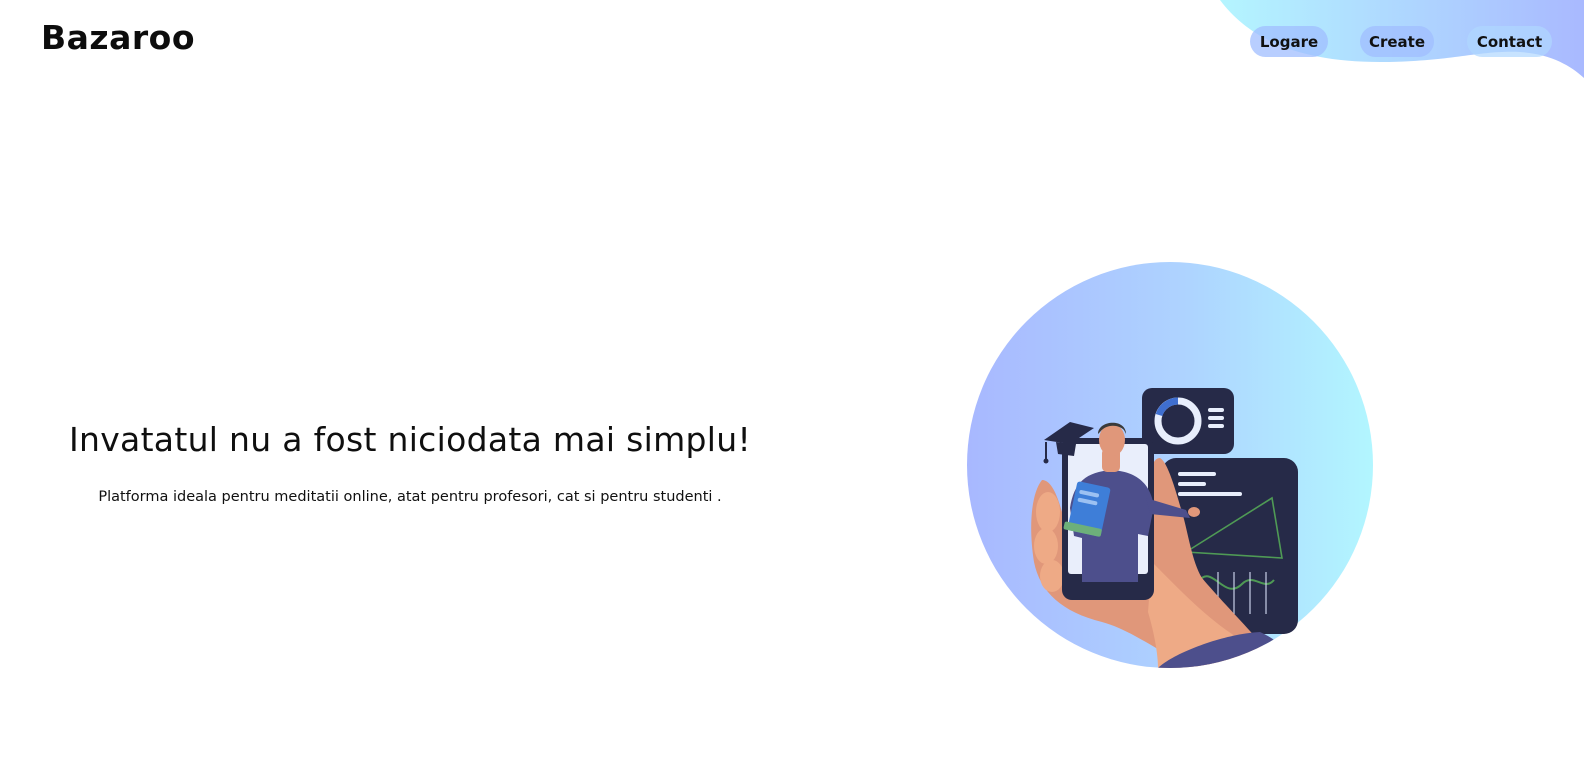 The width and height of the screenshot is (1584, 782). I want to click on nav-login-button: Logare, so click(1289, 41).